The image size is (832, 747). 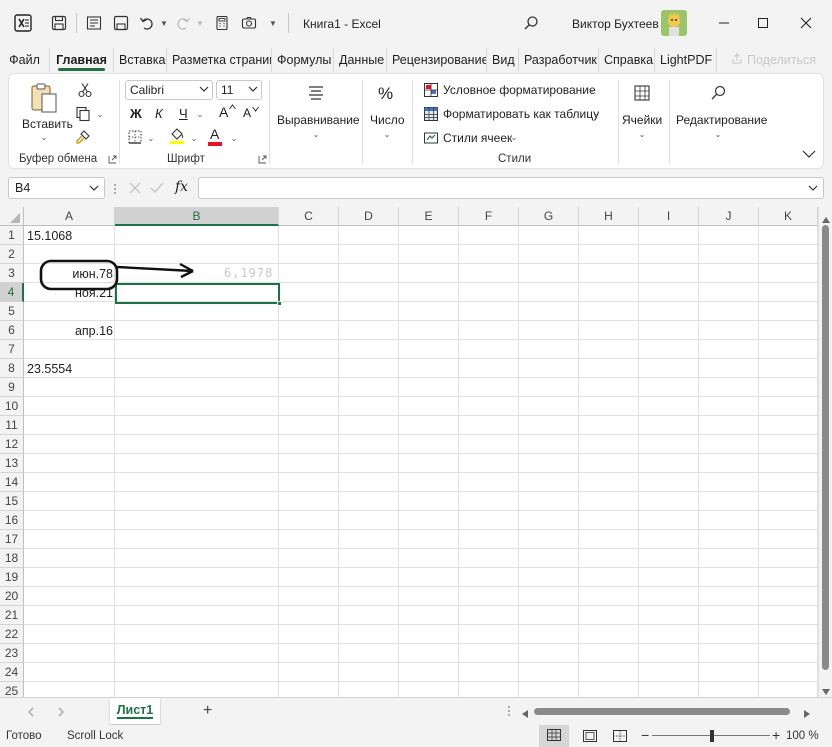 I want to click on italic-button: К, so click(x=159, y=113).